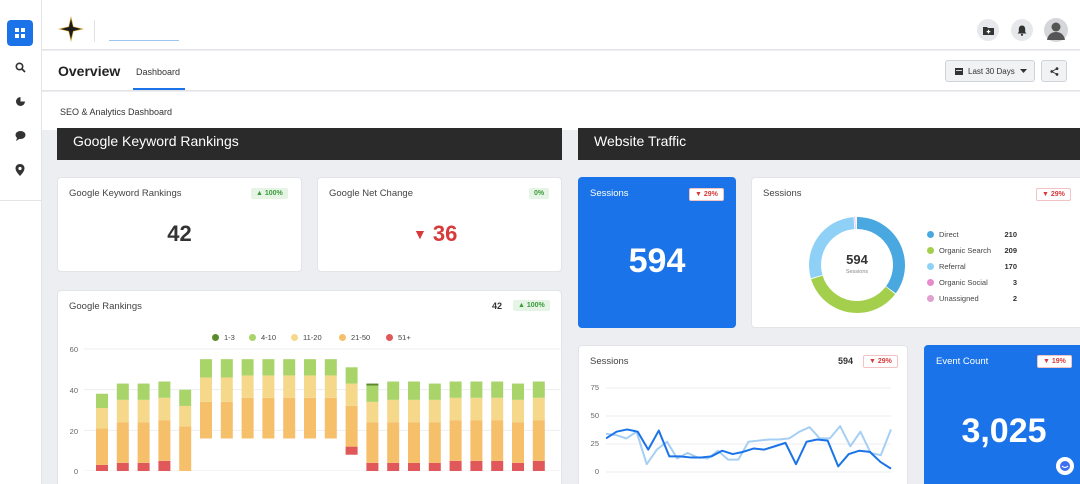 Image resolution: width=1080 pixels, height=484 pixels. I want to click on card-label: Sessions, so click(609, 361).